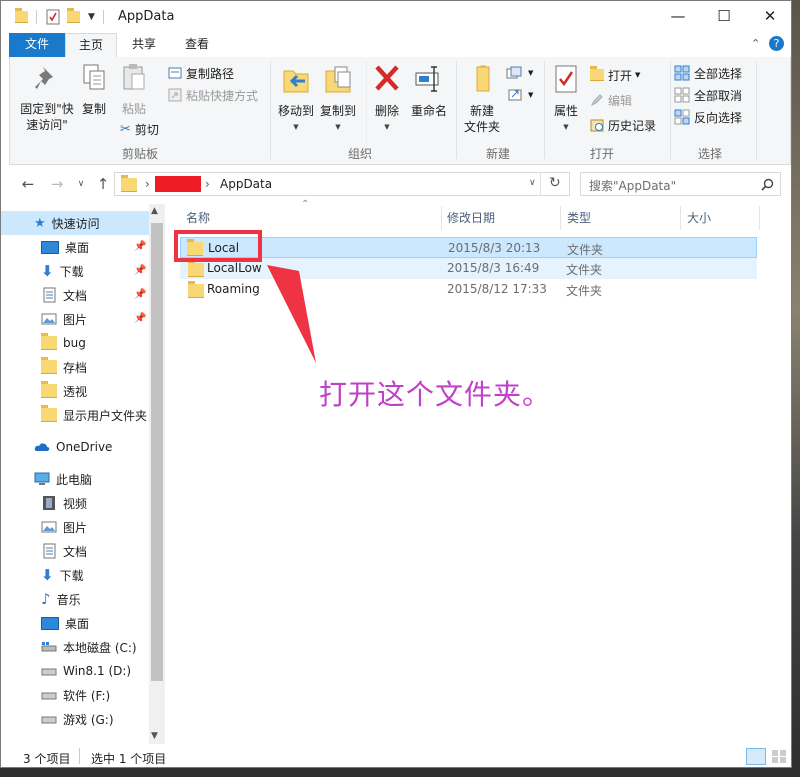 This screenshot has height=777, width=800. What do you see at coordinates (769, 16) in the screenshot?
I see `close-button: ✕` at bounding box center [769, 16].